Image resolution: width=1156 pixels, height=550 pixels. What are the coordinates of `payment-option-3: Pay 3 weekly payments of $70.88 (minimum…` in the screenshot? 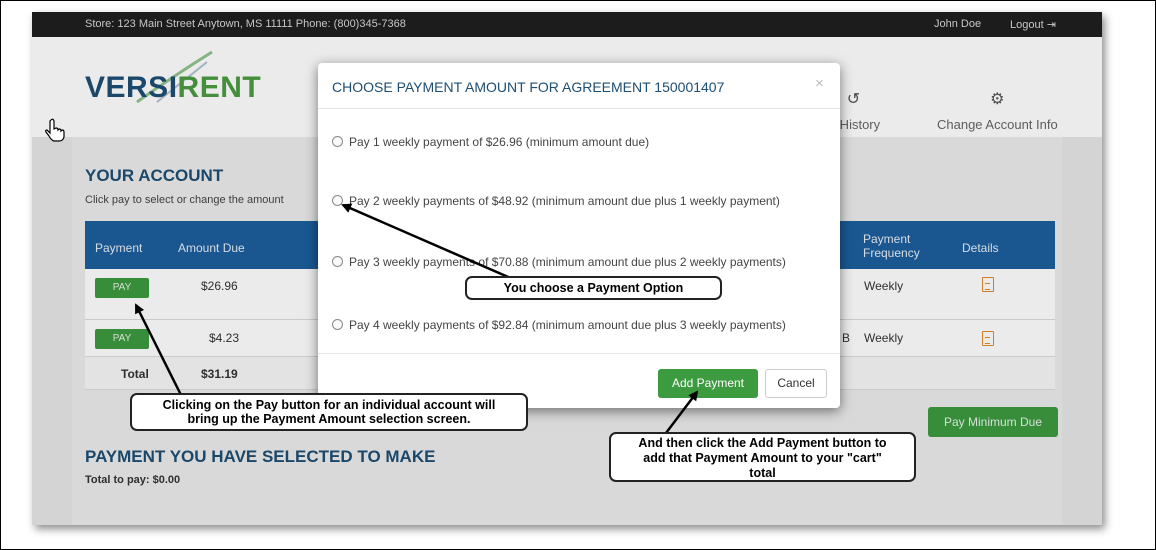 It's located at (559, 262).